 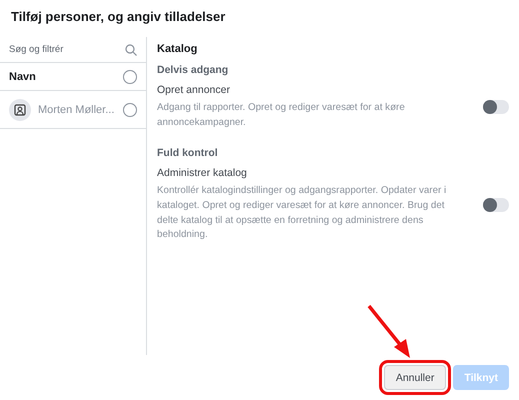 I want to click on permission-description: Adgang til rapporter. Opret og rediger varesæt for at køre annoncekampagner., so click(x=281, y=115).